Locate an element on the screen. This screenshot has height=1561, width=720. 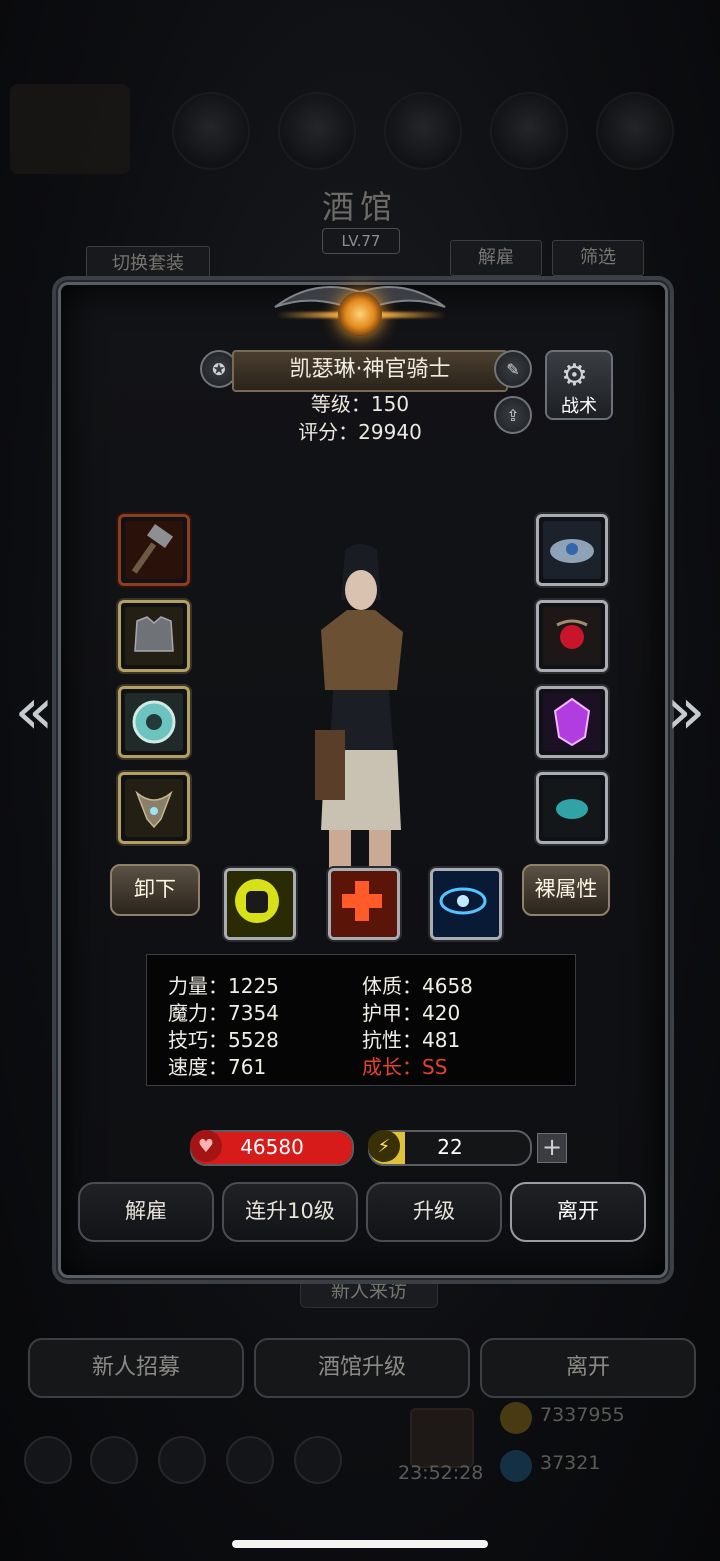
stat-magic: 魔力：7354 is located at coordinates (223, 1013).